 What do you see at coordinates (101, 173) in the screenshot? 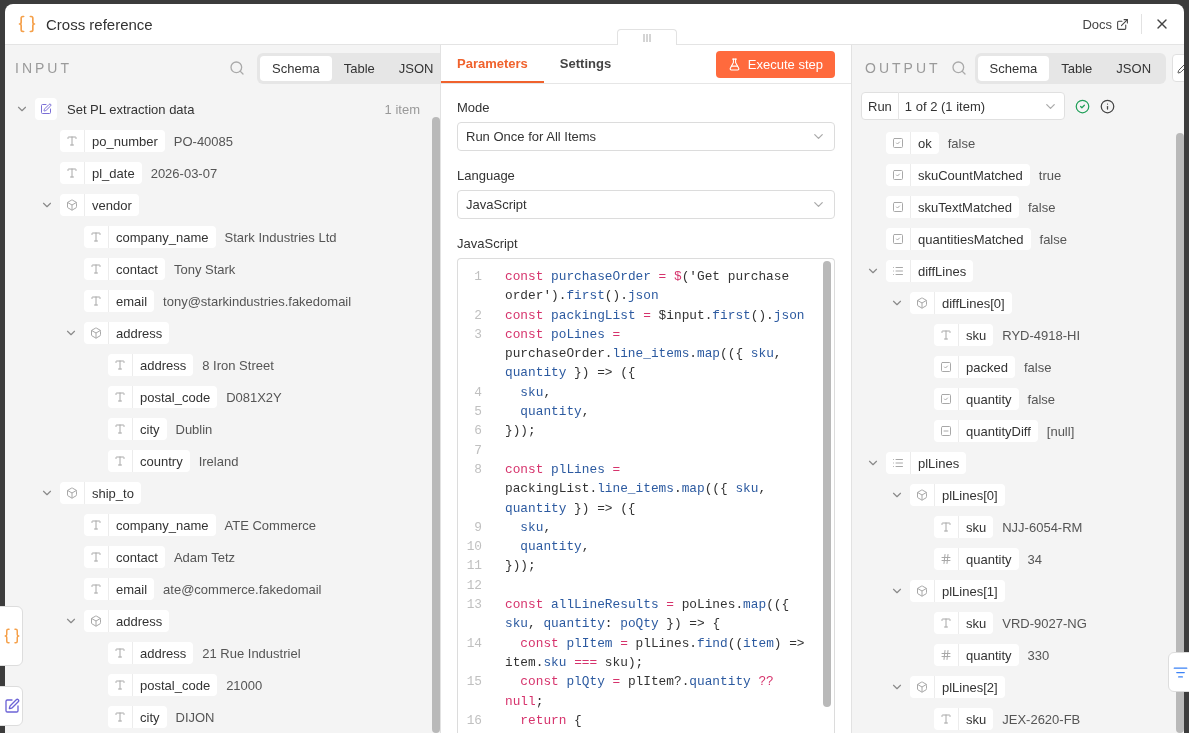
I see `field-key: pl_date` at bounding box center [101, 173].